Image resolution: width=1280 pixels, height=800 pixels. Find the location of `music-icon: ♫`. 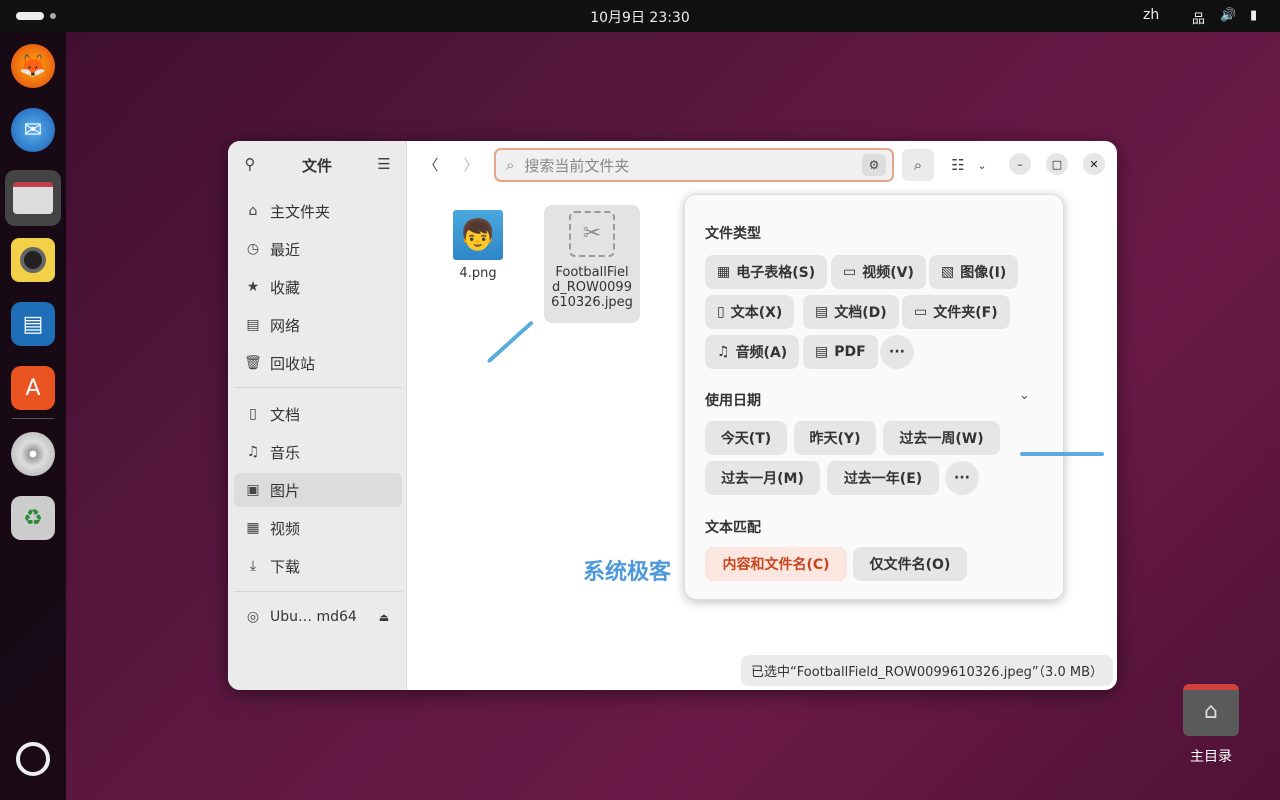

music-icon: ♫ is located at coordinates (723, 352).